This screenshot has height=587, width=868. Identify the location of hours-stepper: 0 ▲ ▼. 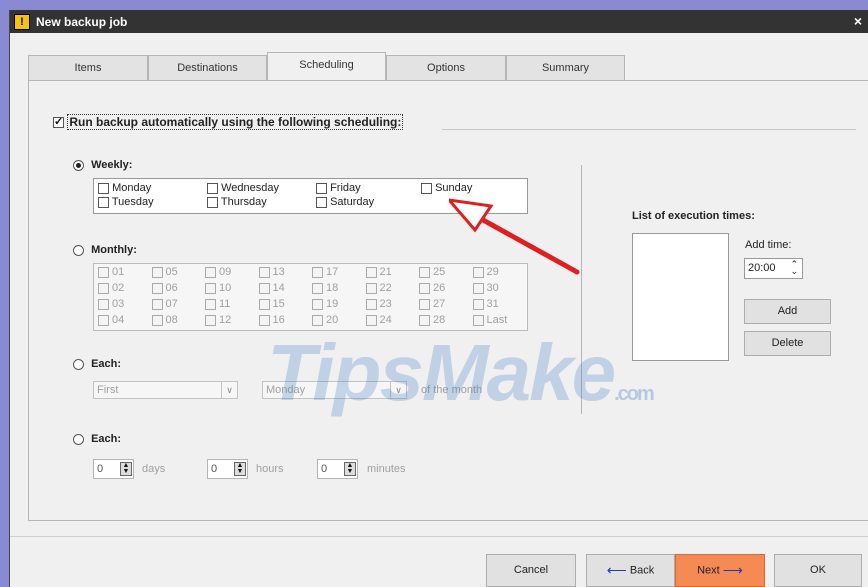
(227, 469).